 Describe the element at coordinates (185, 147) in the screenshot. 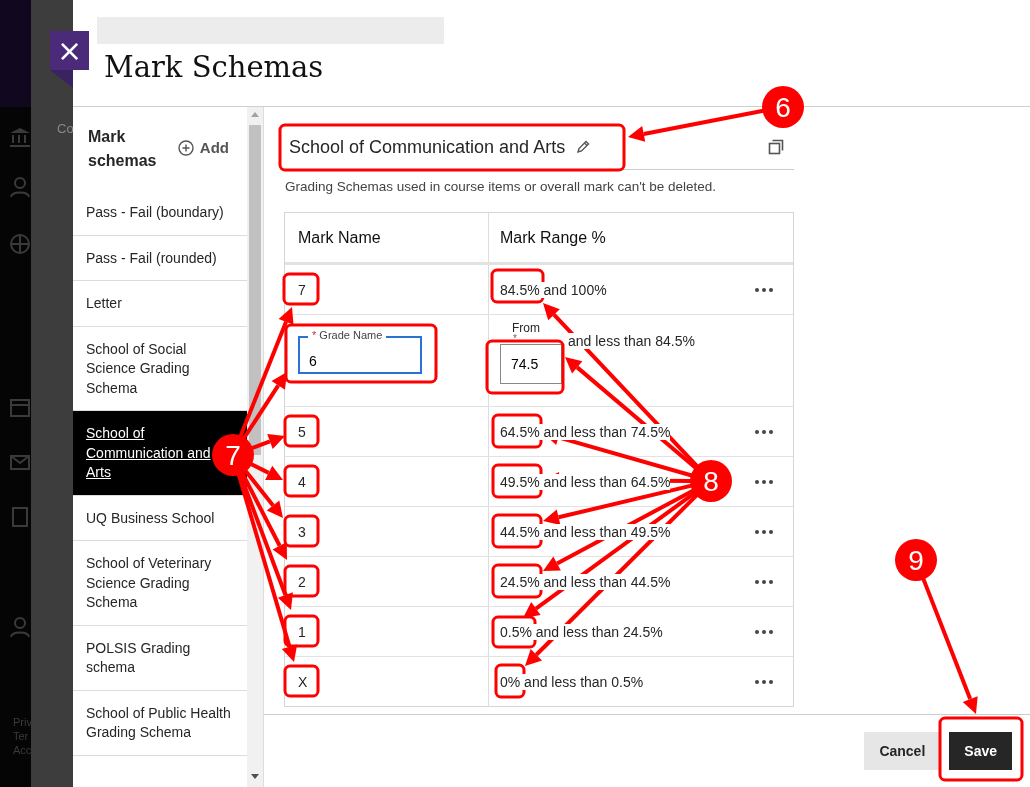

I see `plus-circle-icon` at that location.